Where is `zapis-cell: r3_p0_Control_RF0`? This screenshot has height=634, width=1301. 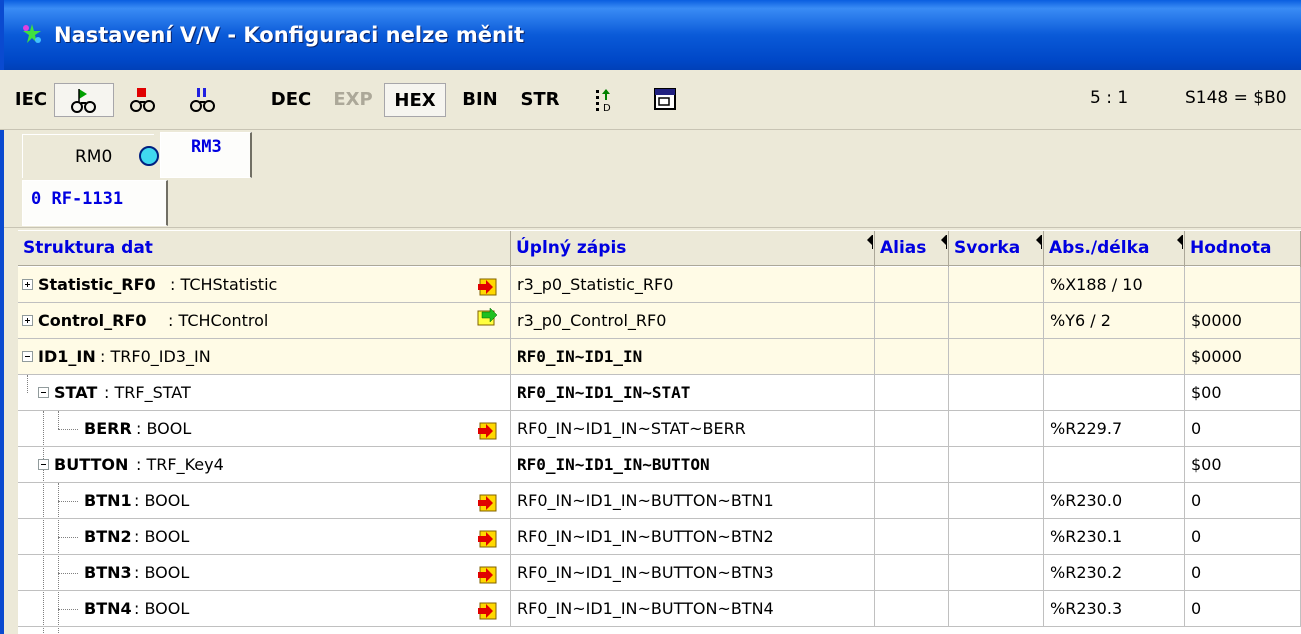
zapis-cell: r3_p0_Control_RF0 is located at coordinates (693, 320).